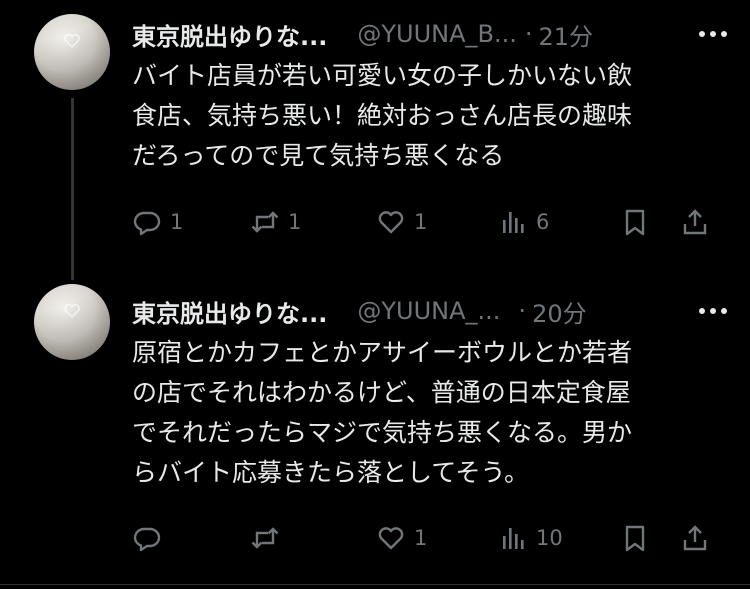 The image size is (750, 589). Describe the element at coordinates (530, 538) in the screenshot. I see `views-button: 10` at that location.